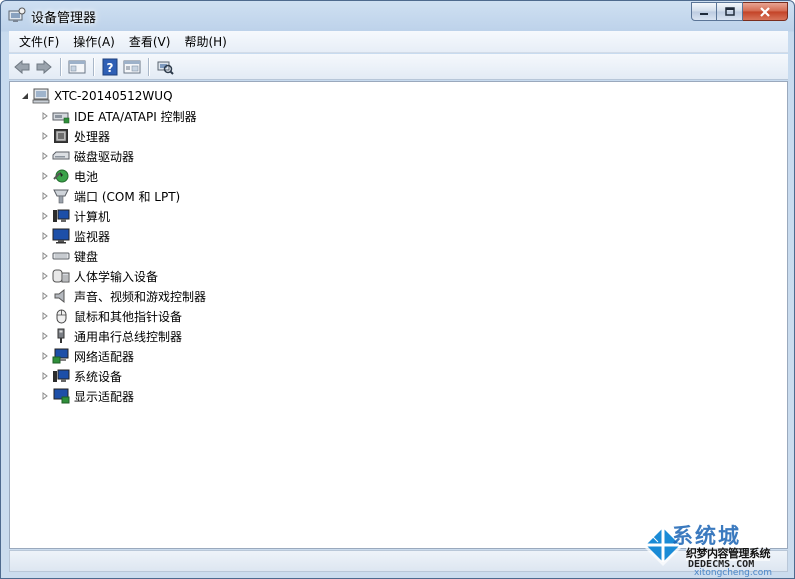 The width and height of the screenshot is (795, 579). I want to click on network-adapter-icon, so click(61, 356).